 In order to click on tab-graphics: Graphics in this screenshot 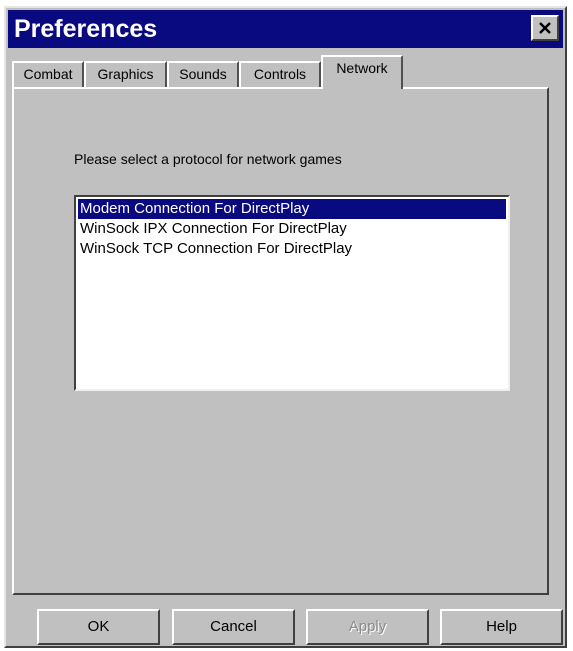, I will do `click(125, 74)`.